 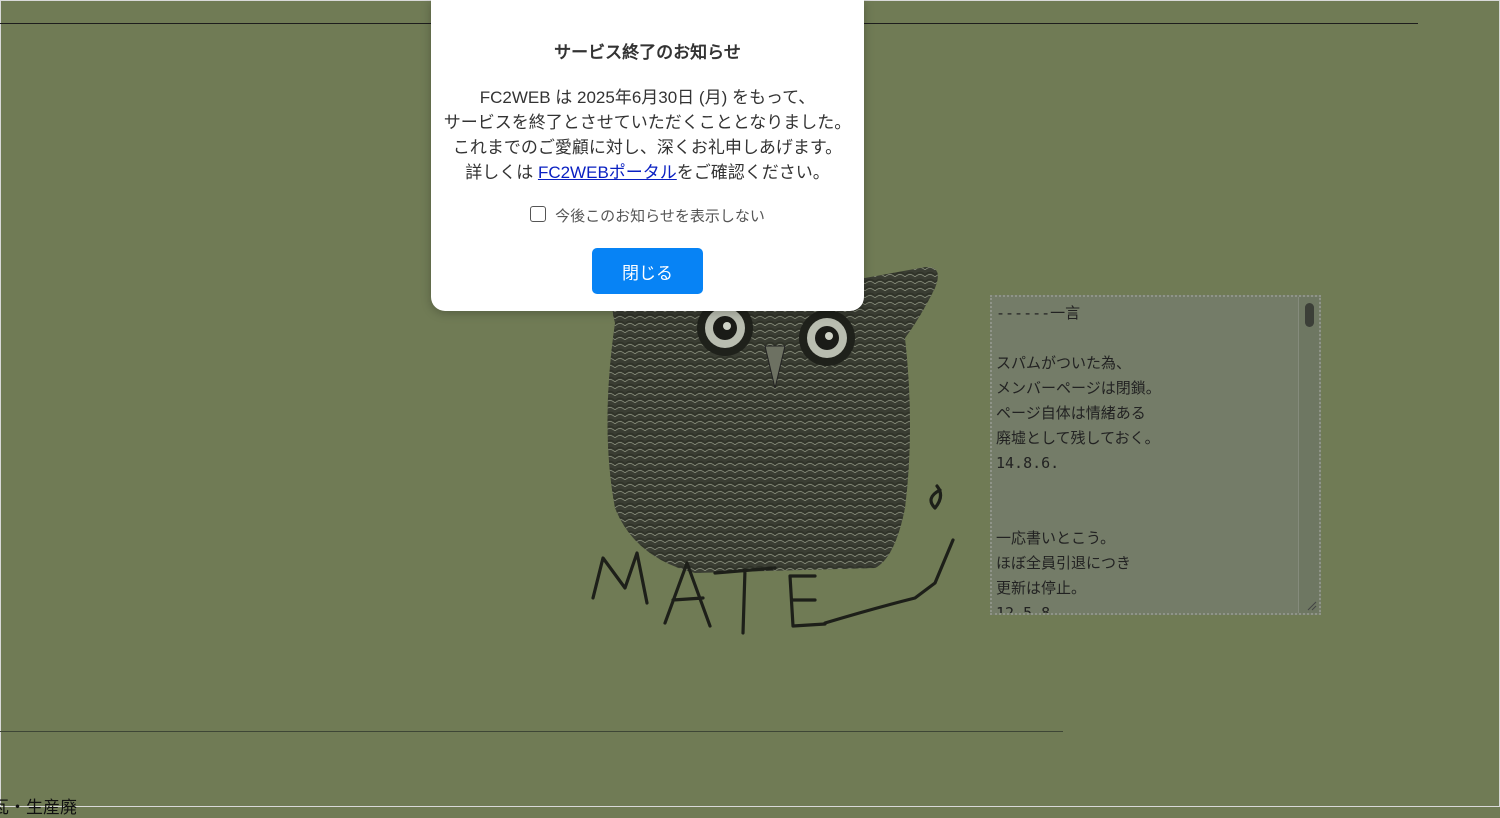 I want to click on textarea-scrollbar, so click(x=1308, y=455).